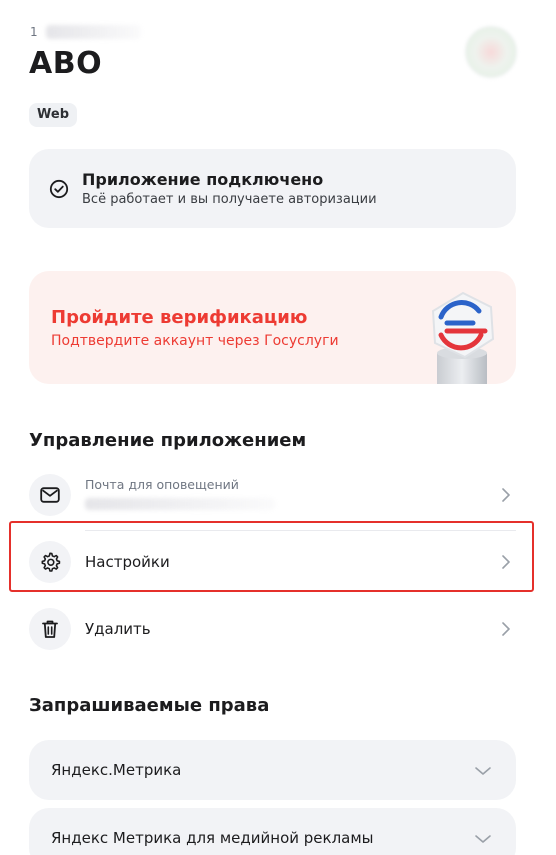 The height and width of the screenshot is (855, 556). Describe the element at coordinates (59, 189) in the screenshot. I see `check-circle-icon` at that location.